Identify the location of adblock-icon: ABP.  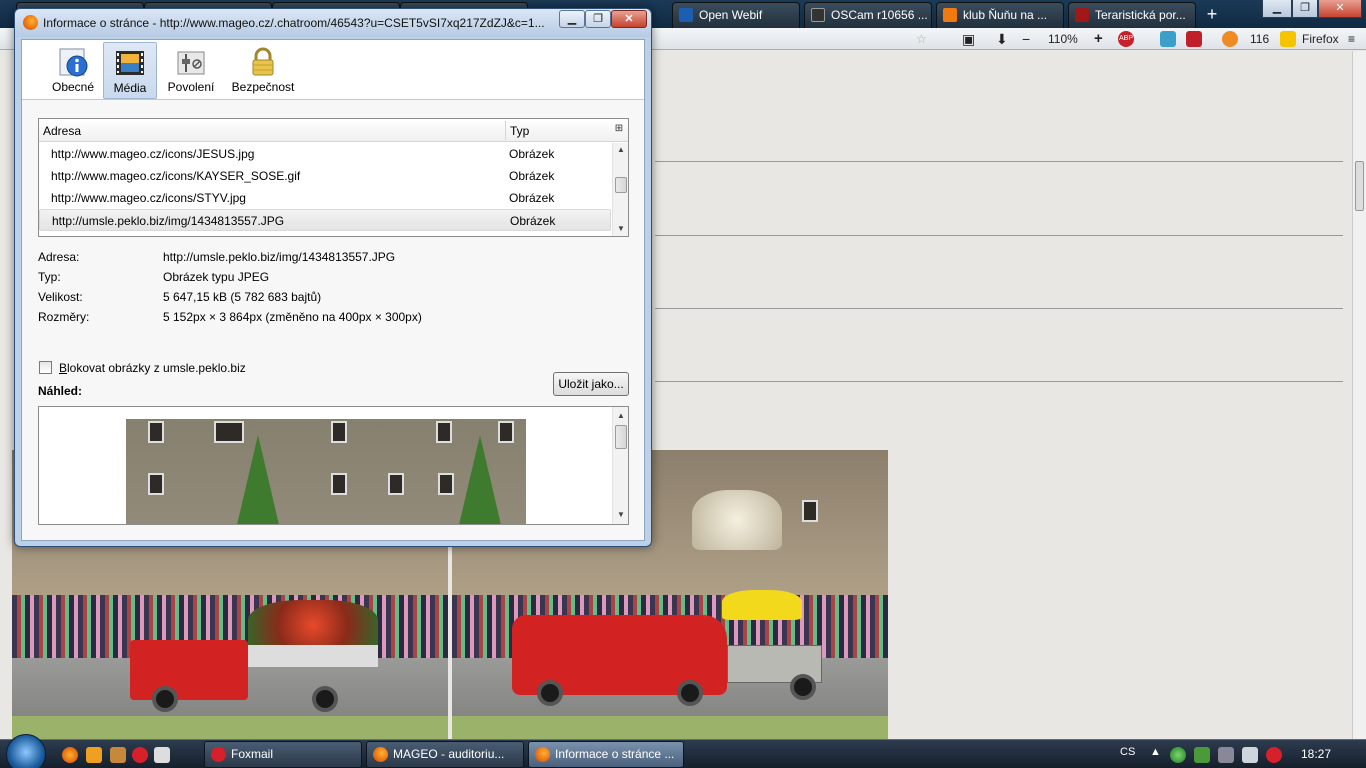
(1126, 39).